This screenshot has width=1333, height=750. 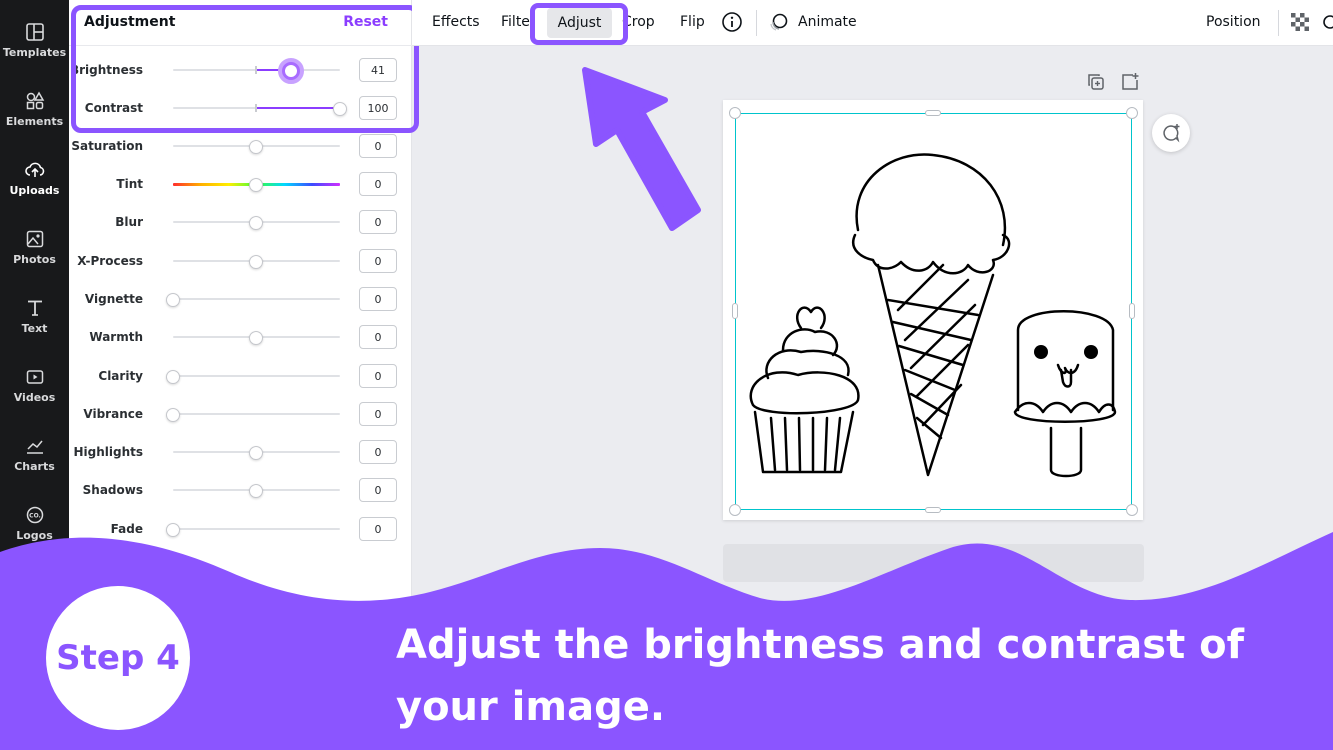 What do you see at coordinates (933, 563) in the screenshot?
I see `add-page-bar` at bounding box center [933, 563].